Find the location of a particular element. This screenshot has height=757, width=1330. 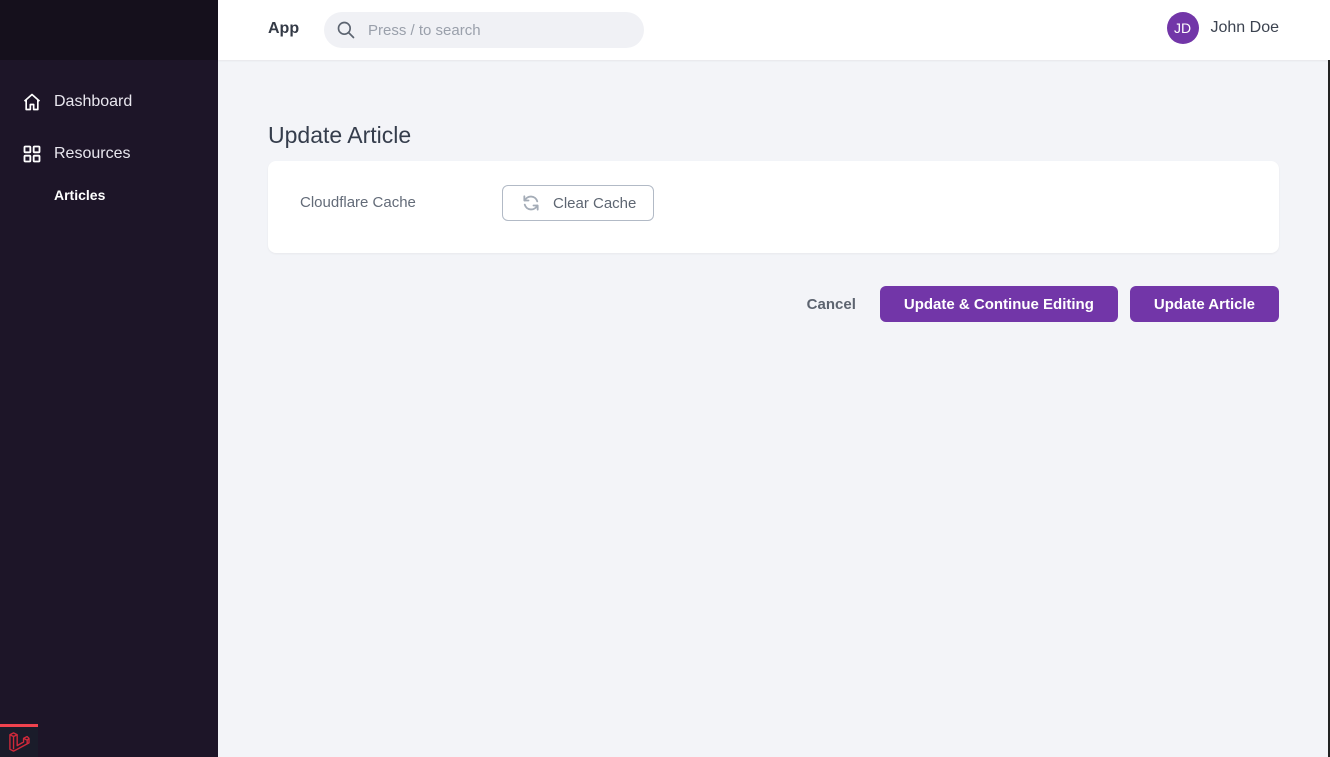

form-card: Cloudflare Cache Clear Cache is located at coordinates (773, 207).